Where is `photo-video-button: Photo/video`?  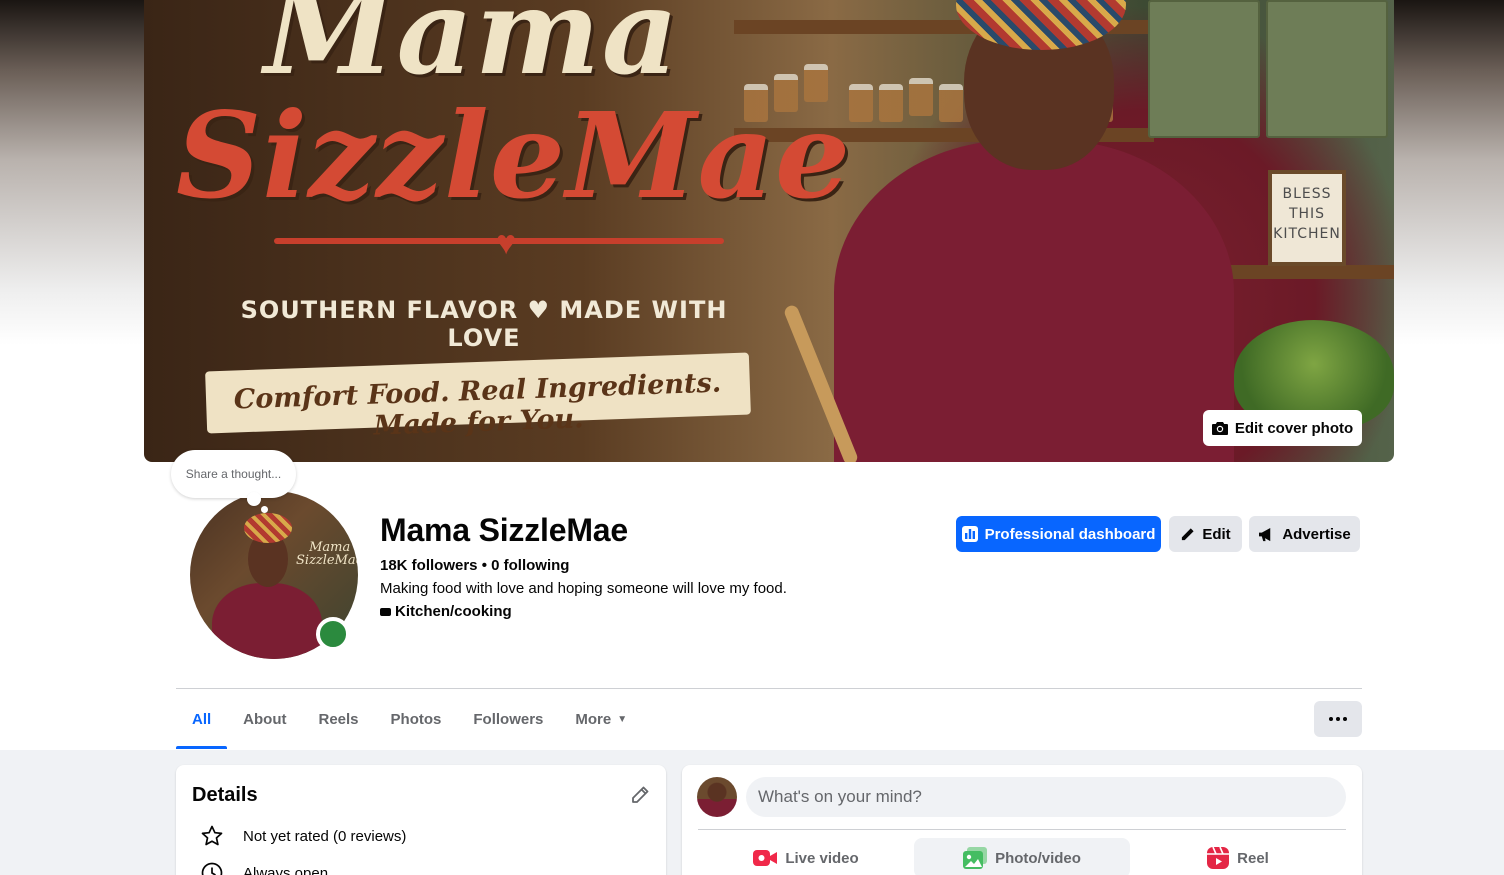
photo-video-button: Photo/video is located at coordinates (1022, 856).